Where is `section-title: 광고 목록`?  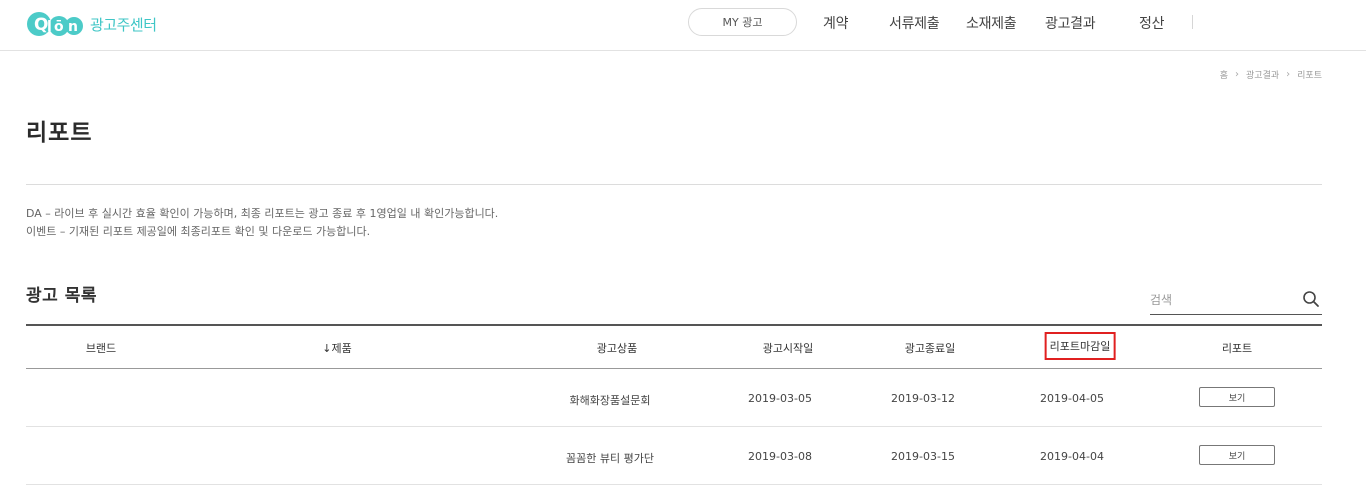
section-title: 광고 목록 is located at coordinates (61, 296).